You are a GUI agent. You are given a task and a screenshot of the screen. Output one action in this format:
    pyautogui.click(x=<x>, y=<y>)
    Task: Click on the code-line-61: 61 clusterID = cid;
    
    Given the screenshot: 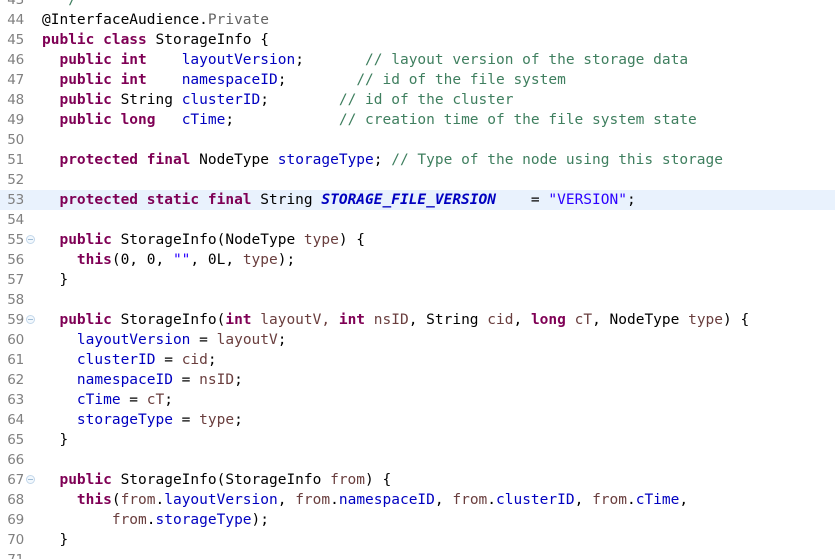 What is the action you would take?
    pyautogui.click(x=417, y=360)
    